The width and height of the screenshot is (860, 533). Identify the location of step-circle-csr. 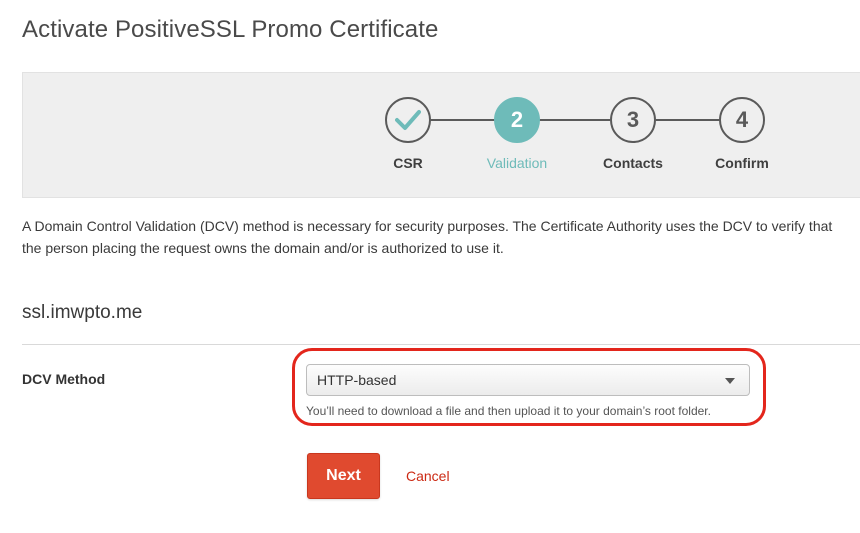
(408, 120).